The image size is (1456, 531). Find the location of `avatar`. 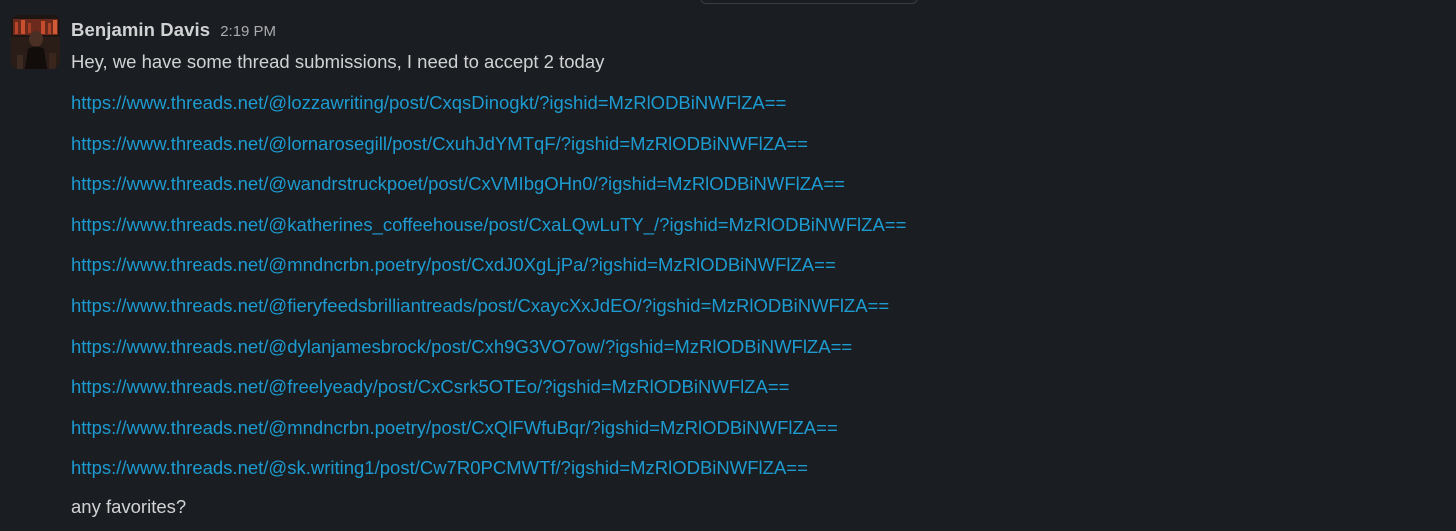

avatar is located at coordinates (35, 42).